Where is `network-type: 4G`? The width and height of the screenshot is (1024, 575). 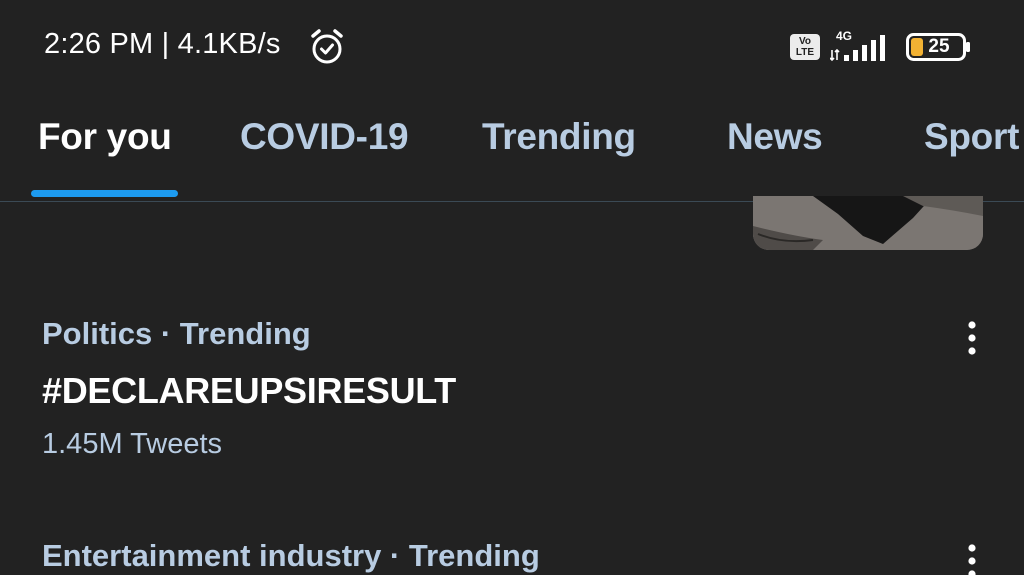
network-type: 4G is located at coordinates (844, 36).